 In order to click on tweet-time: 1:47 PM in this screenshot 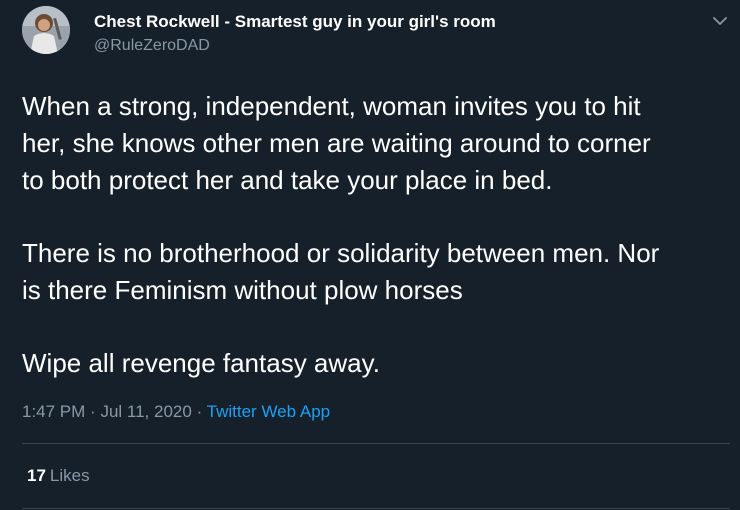, I will do `click(53, 411)`.